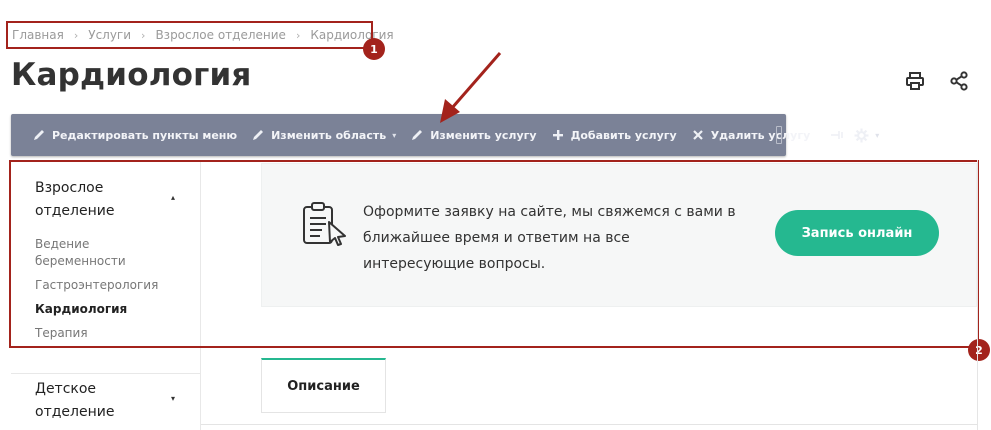 The width and height of the screenshot is (991, 430). Describe the element at coordinates (80, 261) in the screenshot. I see `sidebar-item-pregnancy-line2: беременности` at that location.